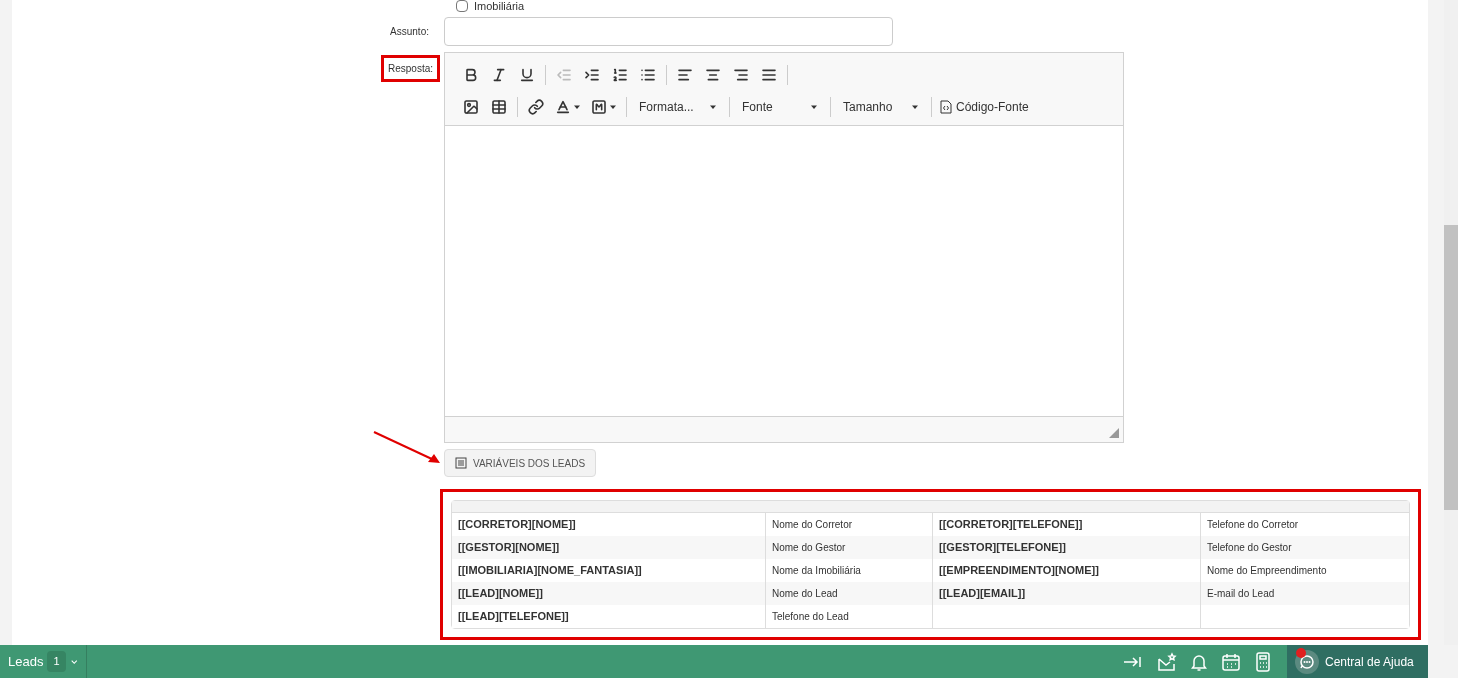 This screenshot has width=1458, height=678. What do you see at coordinates (1011, 525) in the screenshot?
I see `variable-code: [[CORRETOR][TELEFONE]]` at bounding box center [1011, 525].